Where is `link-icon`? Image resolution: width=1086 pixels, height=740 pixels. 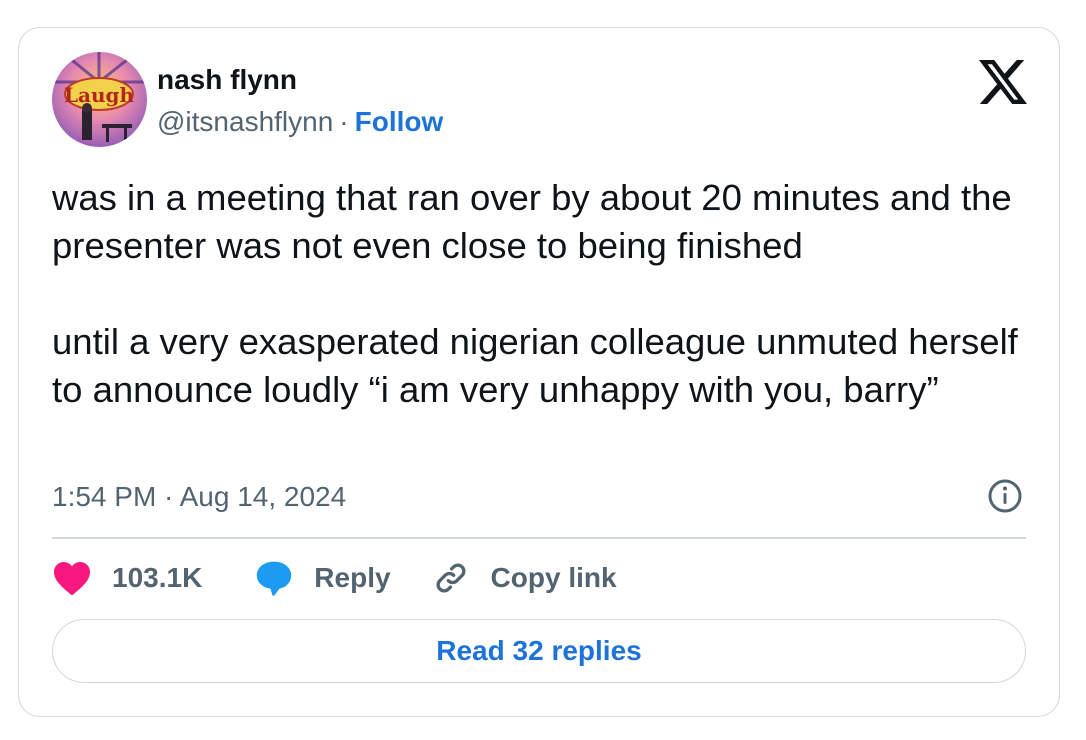 link-icon is located at coordinates (450, 578).